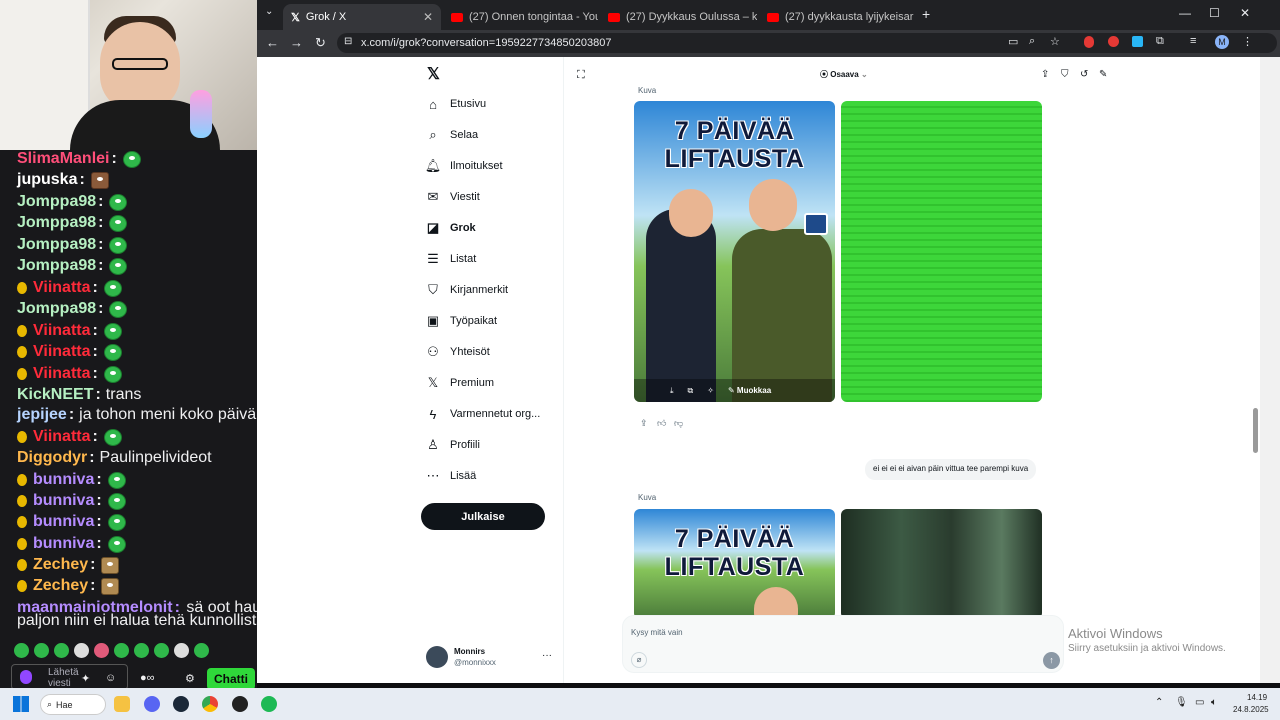 The width and height of the screenshot is (1280, 720). What do you see at coordinates (843, 644) in the screenshot?
I see `prompt-input: Kysy mitä vain ⌀ ↑` at bounding box center [843, 644].